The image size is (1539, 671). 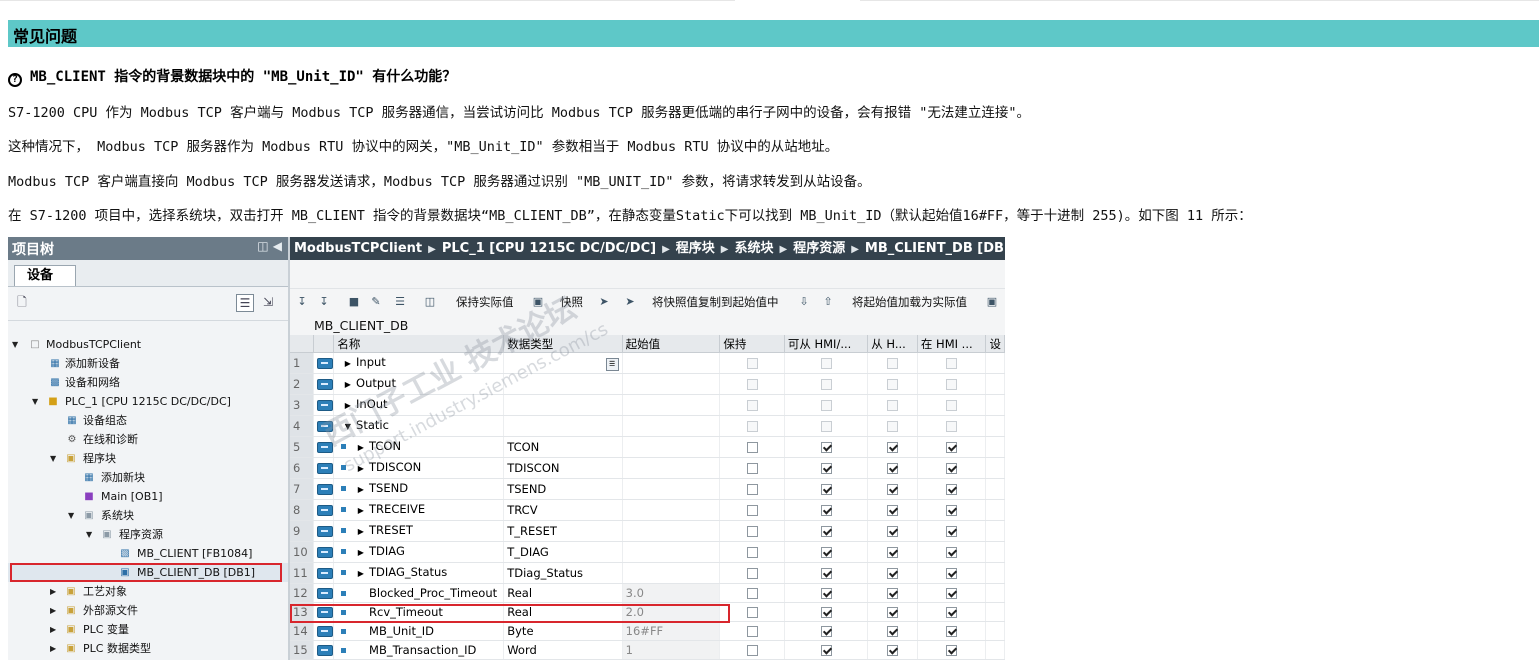 What do you see at coordinates (563, 510) in the screenshot?
I see `var-type-cell: TRCV` at bounding box center [563, 510].